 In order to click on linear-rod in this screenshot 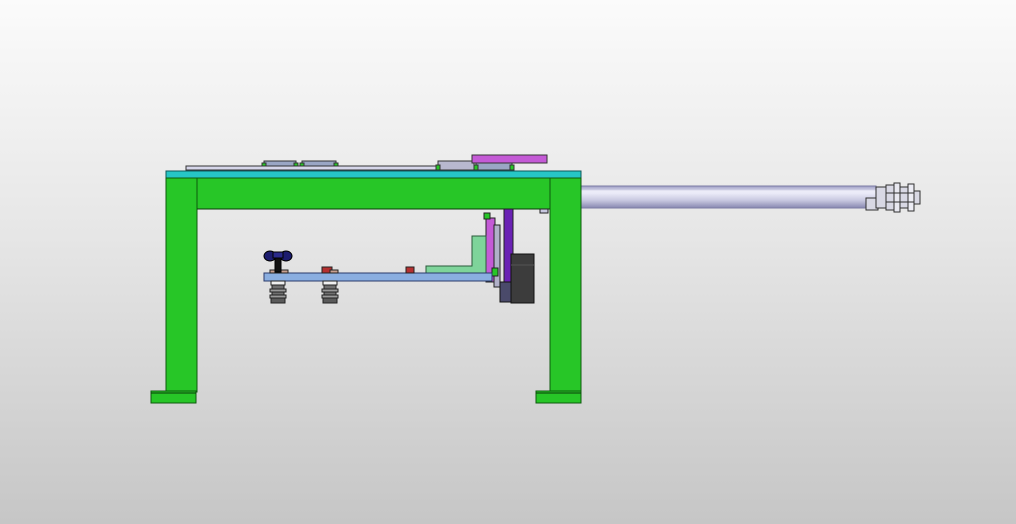, I will do `click(728, 197)`.